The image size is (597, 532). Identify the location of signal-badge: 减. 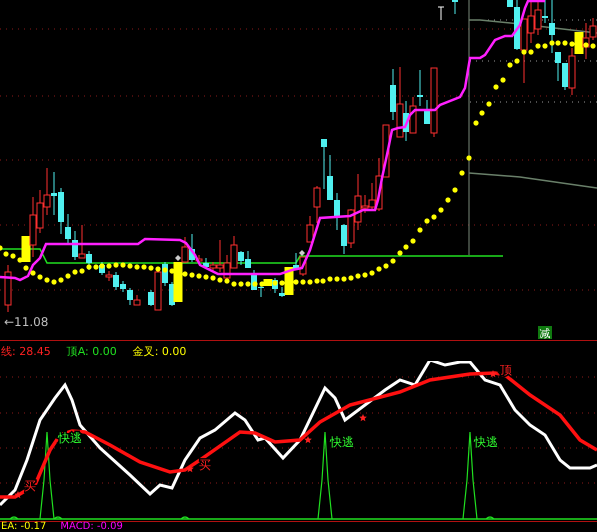
(545, 333).